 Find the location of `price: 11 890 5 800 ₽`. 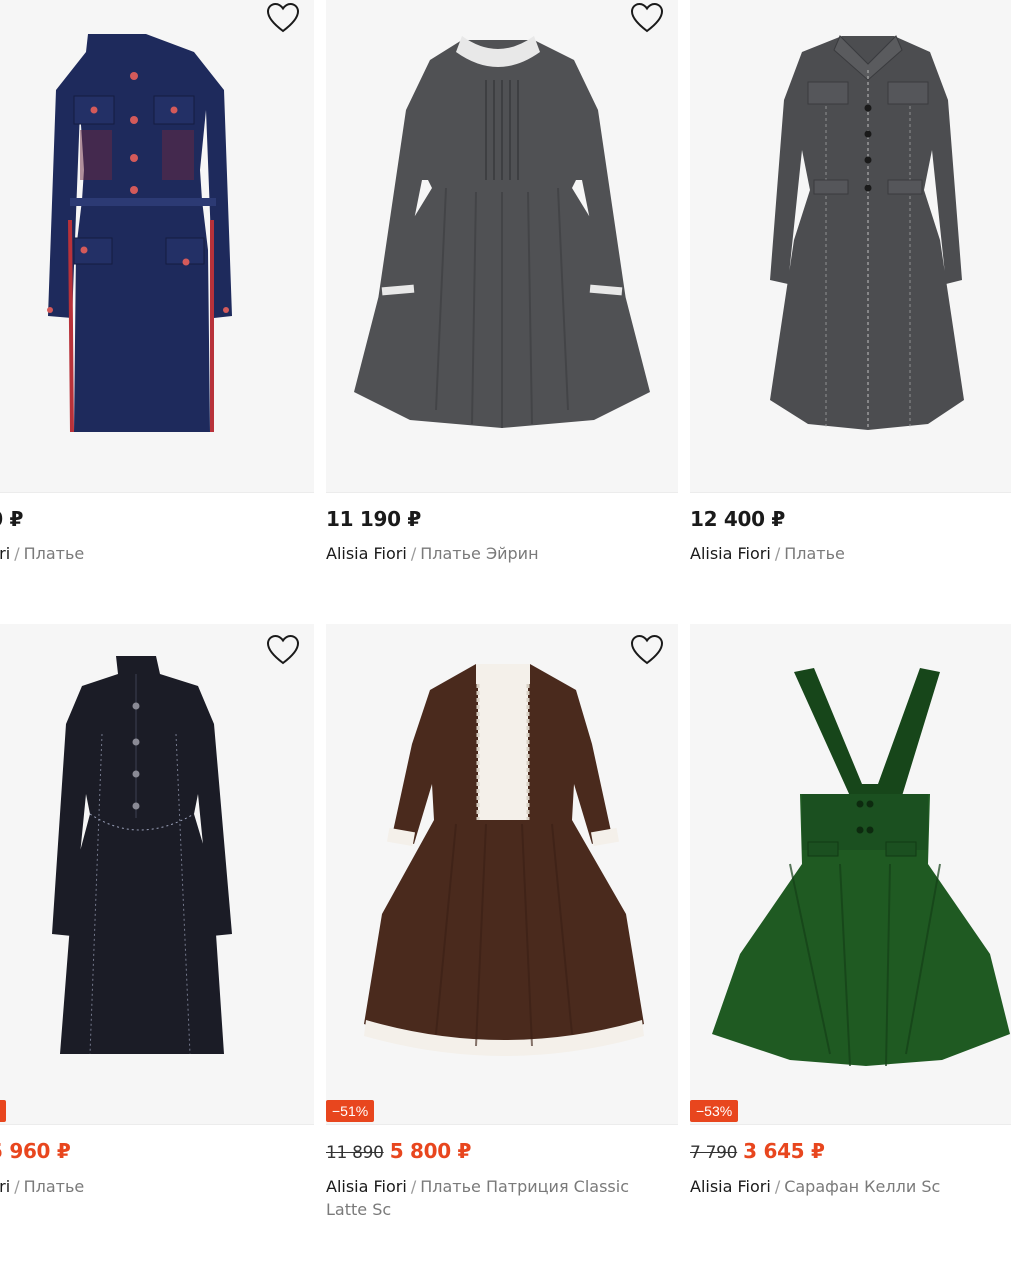

price: 11 890 5 800 ₽ is located at coordinates (398, 1151).